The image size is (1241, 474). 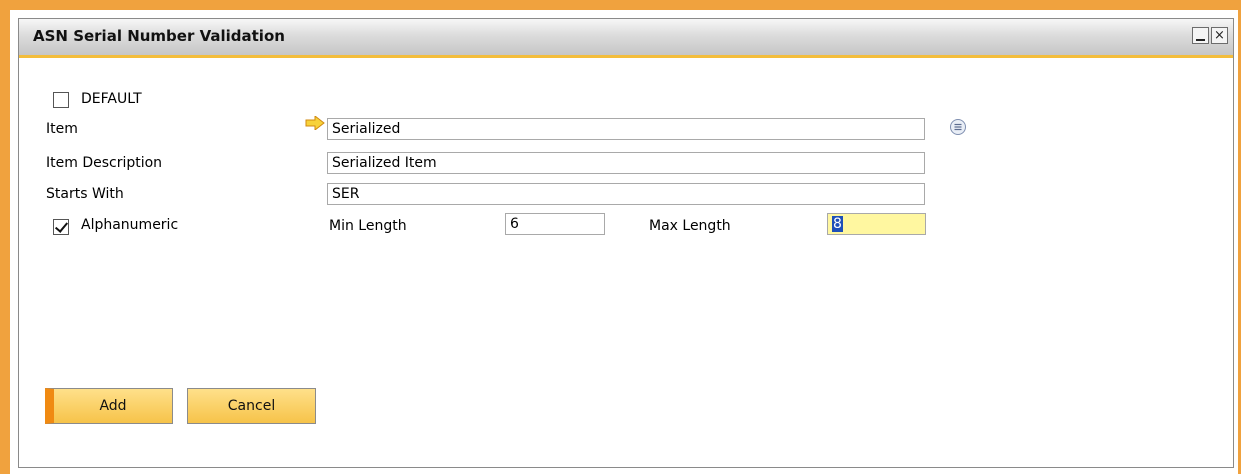 I want to click on title-bar: ASN Serial Number Validation ×, so click(x=626, y=38).